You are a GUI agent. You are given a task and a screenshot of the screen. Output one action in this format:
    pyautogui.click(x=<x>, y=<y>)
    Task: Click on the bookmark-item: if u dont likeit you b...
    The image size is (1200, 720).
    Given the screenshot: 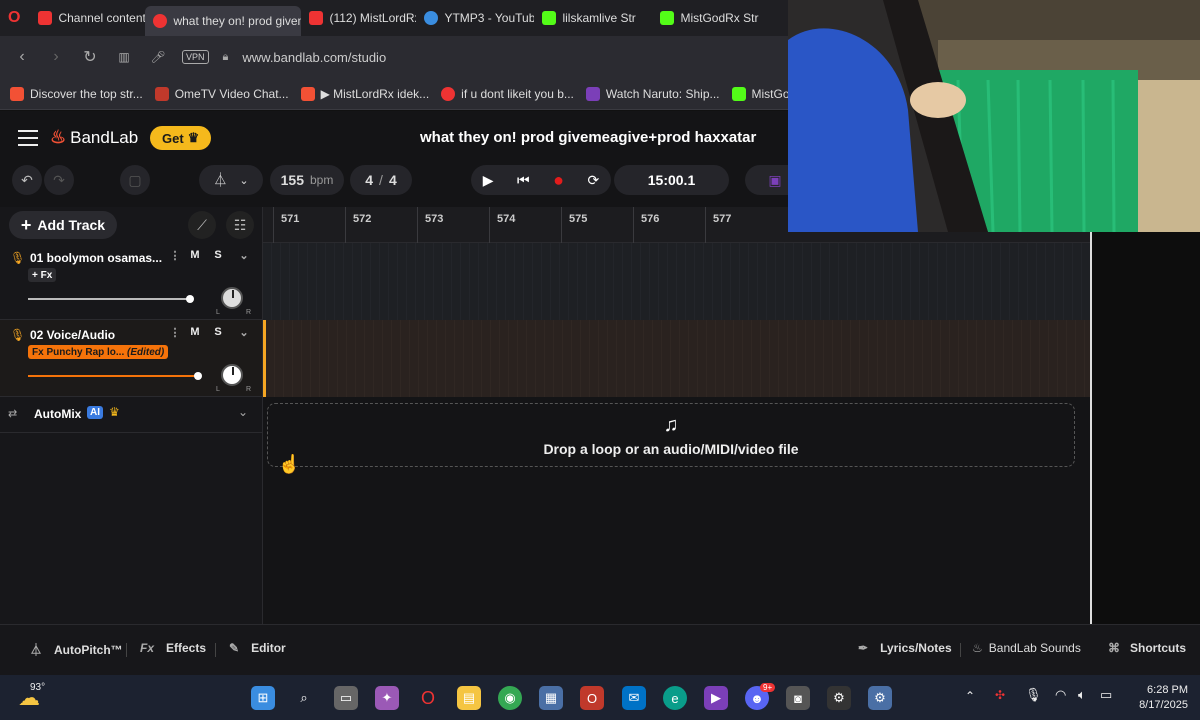 What is the action you would take?
    pyautogui.click(x=507, y=93)
    